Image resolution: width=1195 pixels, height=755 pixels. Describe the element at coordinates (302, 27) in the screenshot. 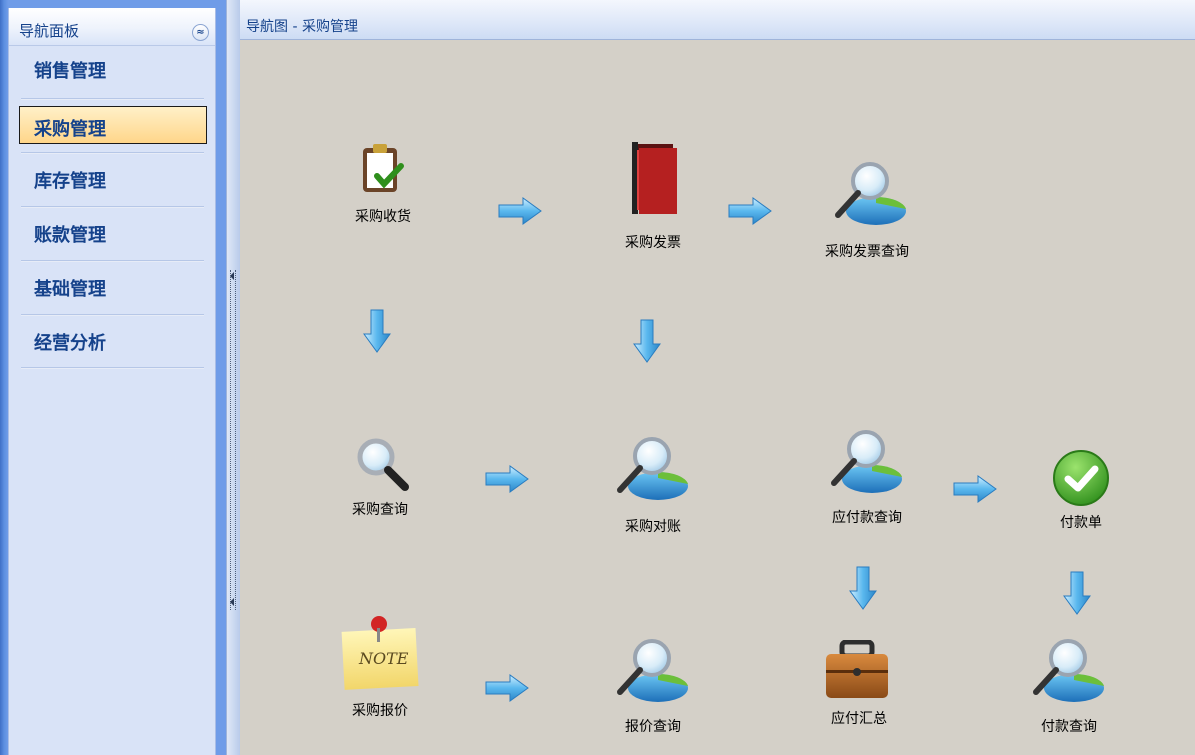

I see `page-title: 导航图 - 采购管理` at that location.